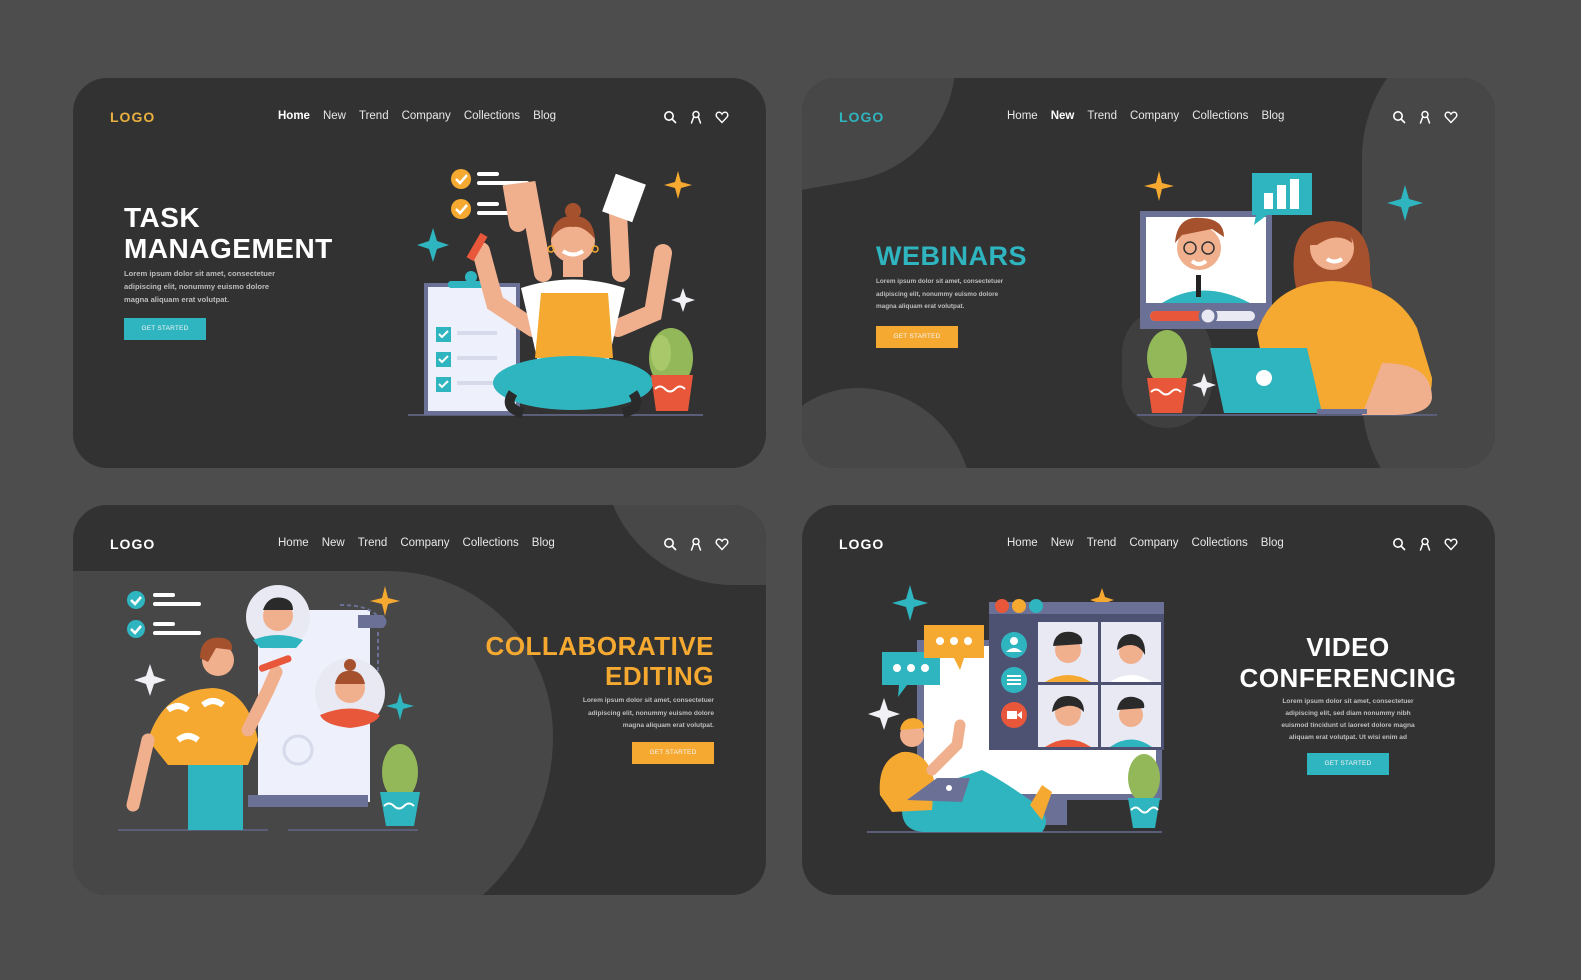 The width and height of the screenshot is (1581, 980). Describe the element at coordinates (888, 136) in the screenshot. I see `decor-blob-top-left` at that location.